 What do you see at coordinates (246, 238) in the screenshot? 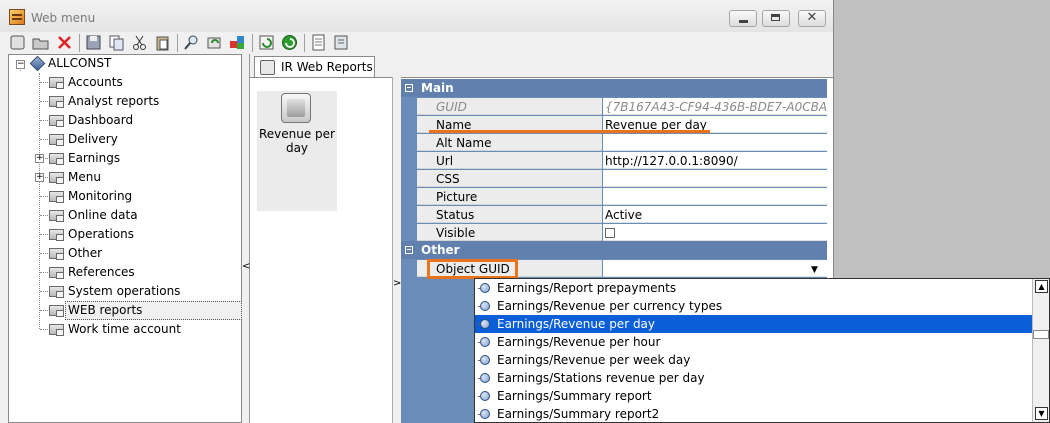
I see `tree-splitter: <` at bounding box center [246, 238].